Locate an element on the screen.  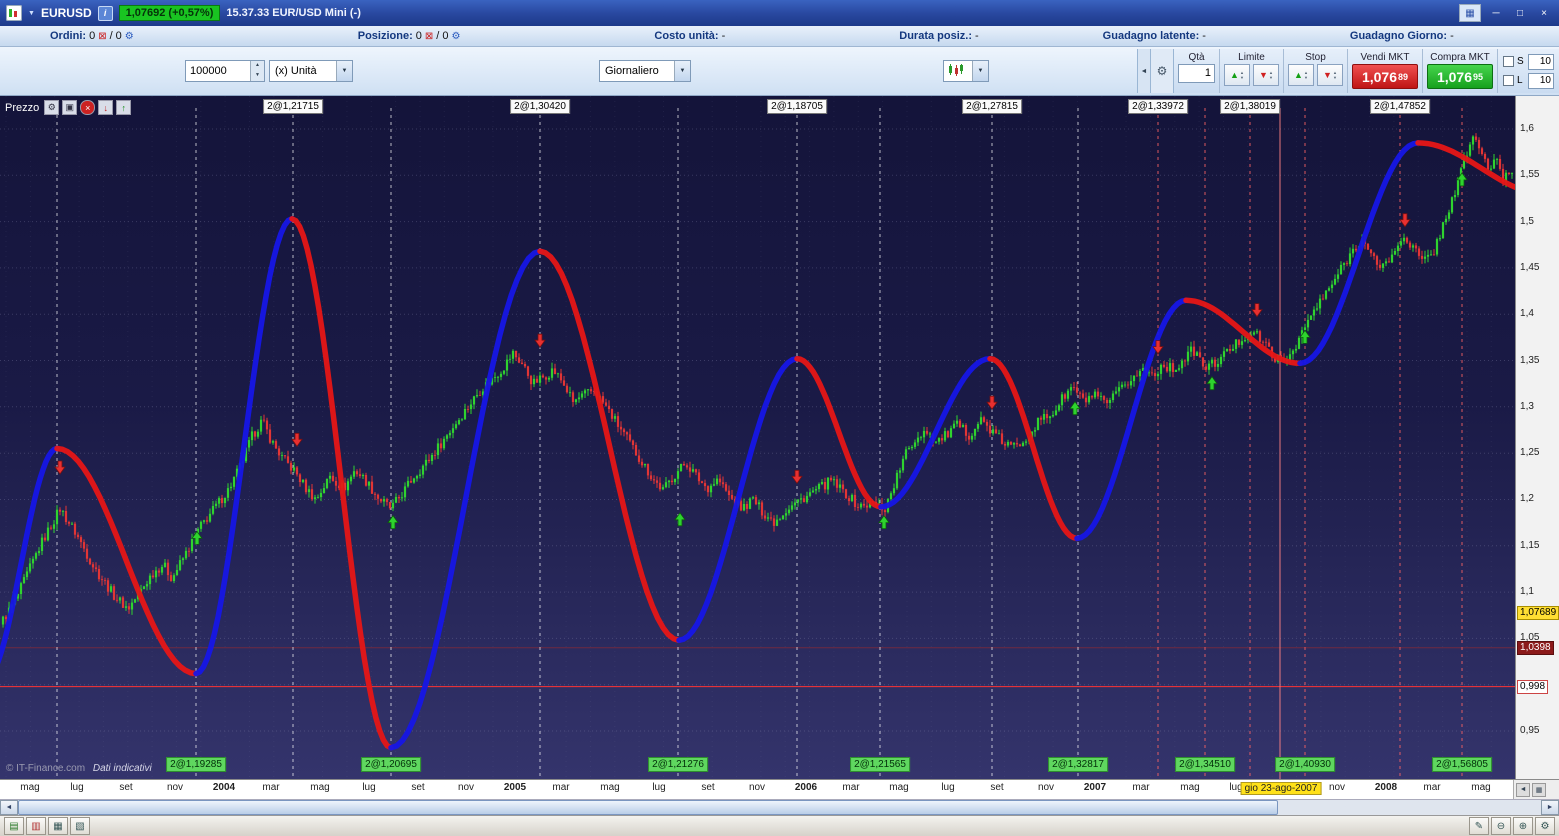
orders-value-2: 0 is located at coordinates (118, 36).